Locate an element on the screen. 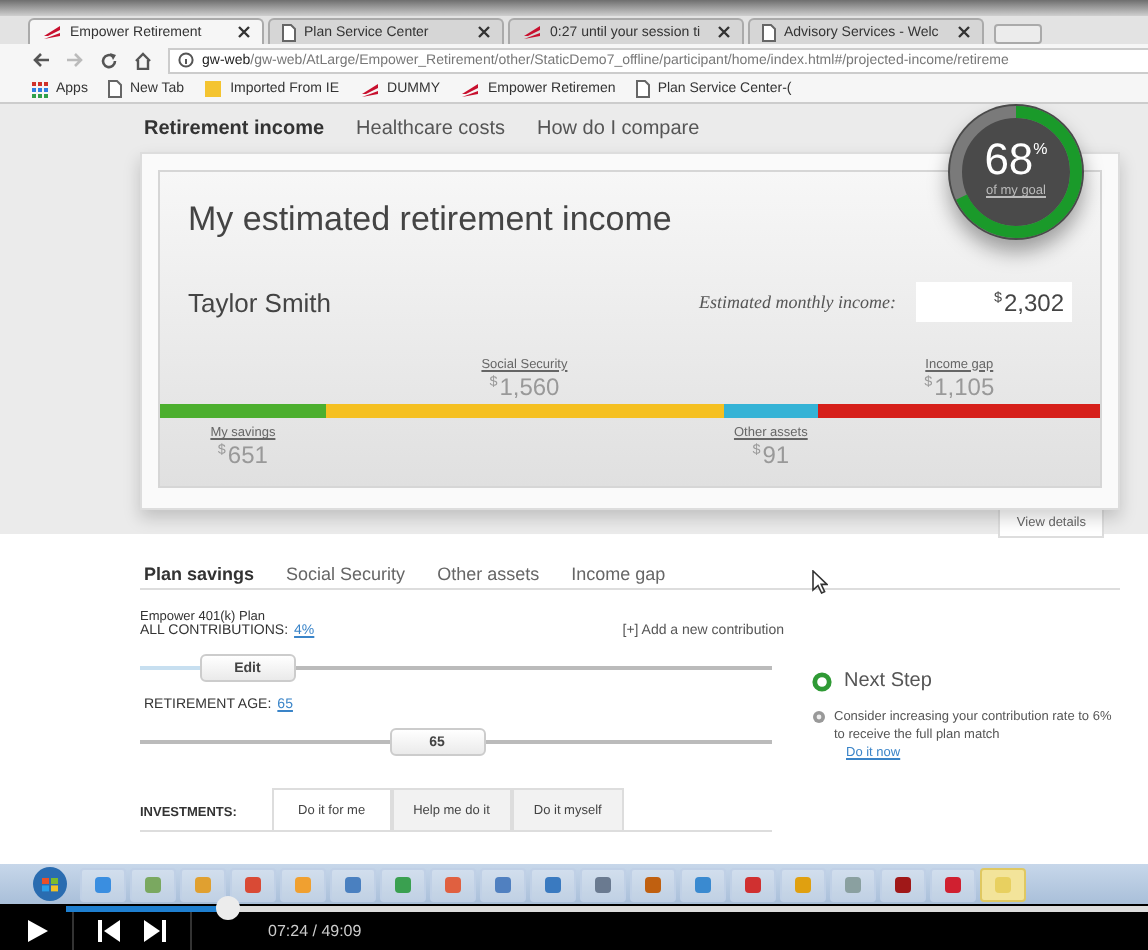  card-title: My estimated retirement income is located at coordinates (430, 221).